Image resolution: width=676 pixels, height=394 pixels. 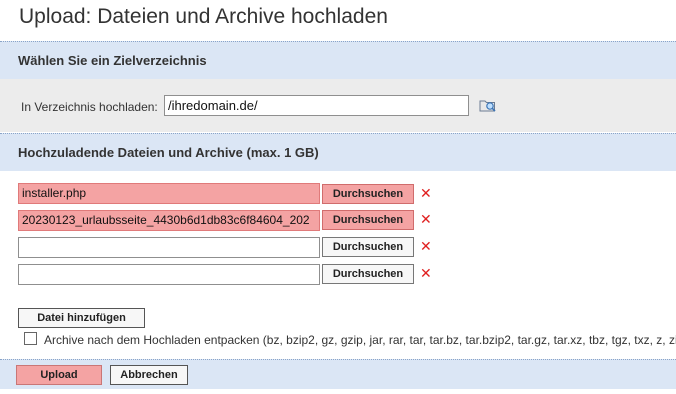 I want to click on add-file-button: Datei hinzufügen, so click(x=81, y=318).